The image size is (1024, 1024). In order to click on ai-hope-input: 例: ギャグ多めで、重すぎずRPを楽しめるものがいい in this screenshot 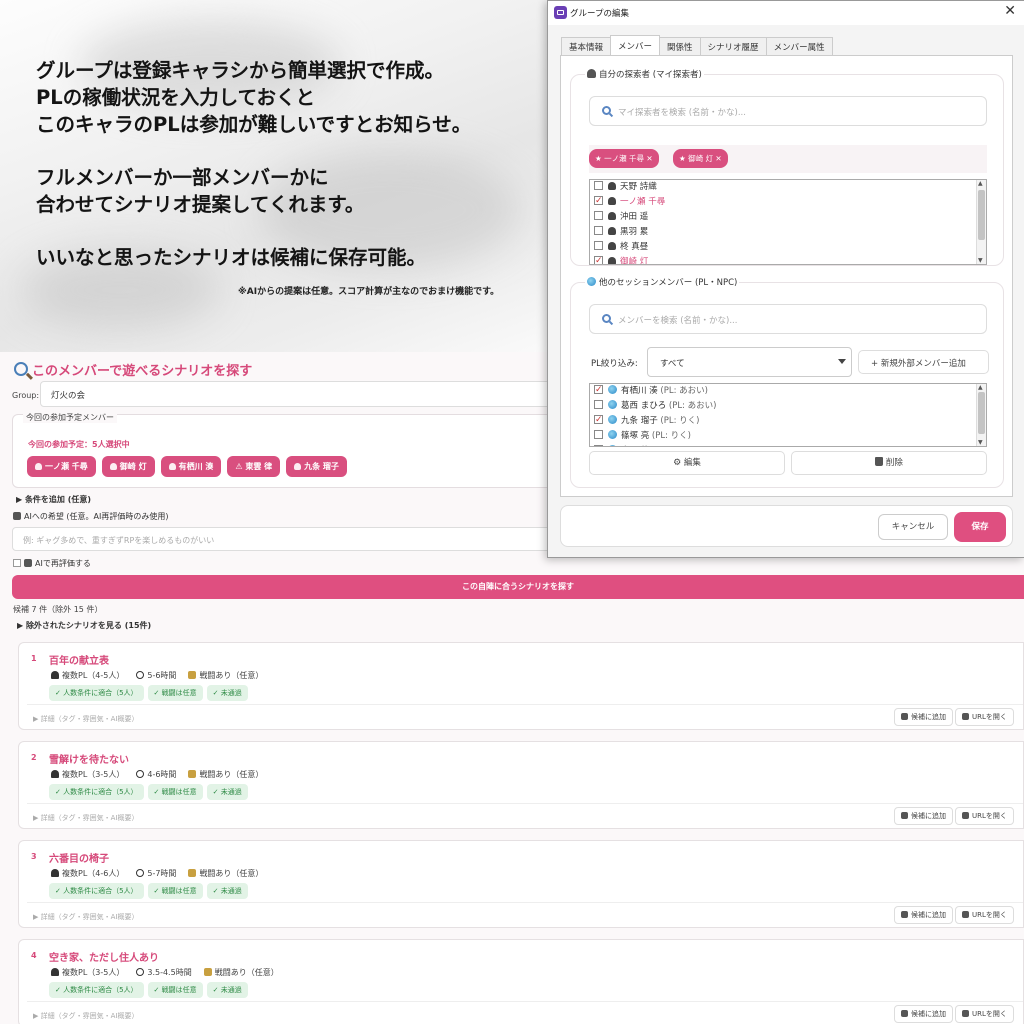, I will do `click(286, 539)`.